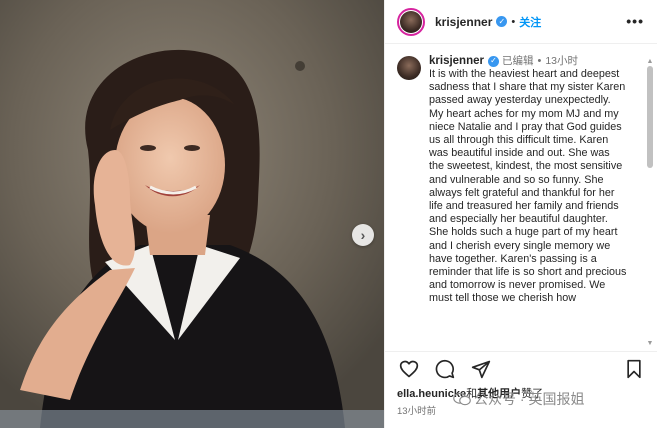 The image size is (657, 428). What do you see at coordinates (456, 61) in the screenshot?
I see `caption-username: krisjenner` at bounding box center [456, 61].